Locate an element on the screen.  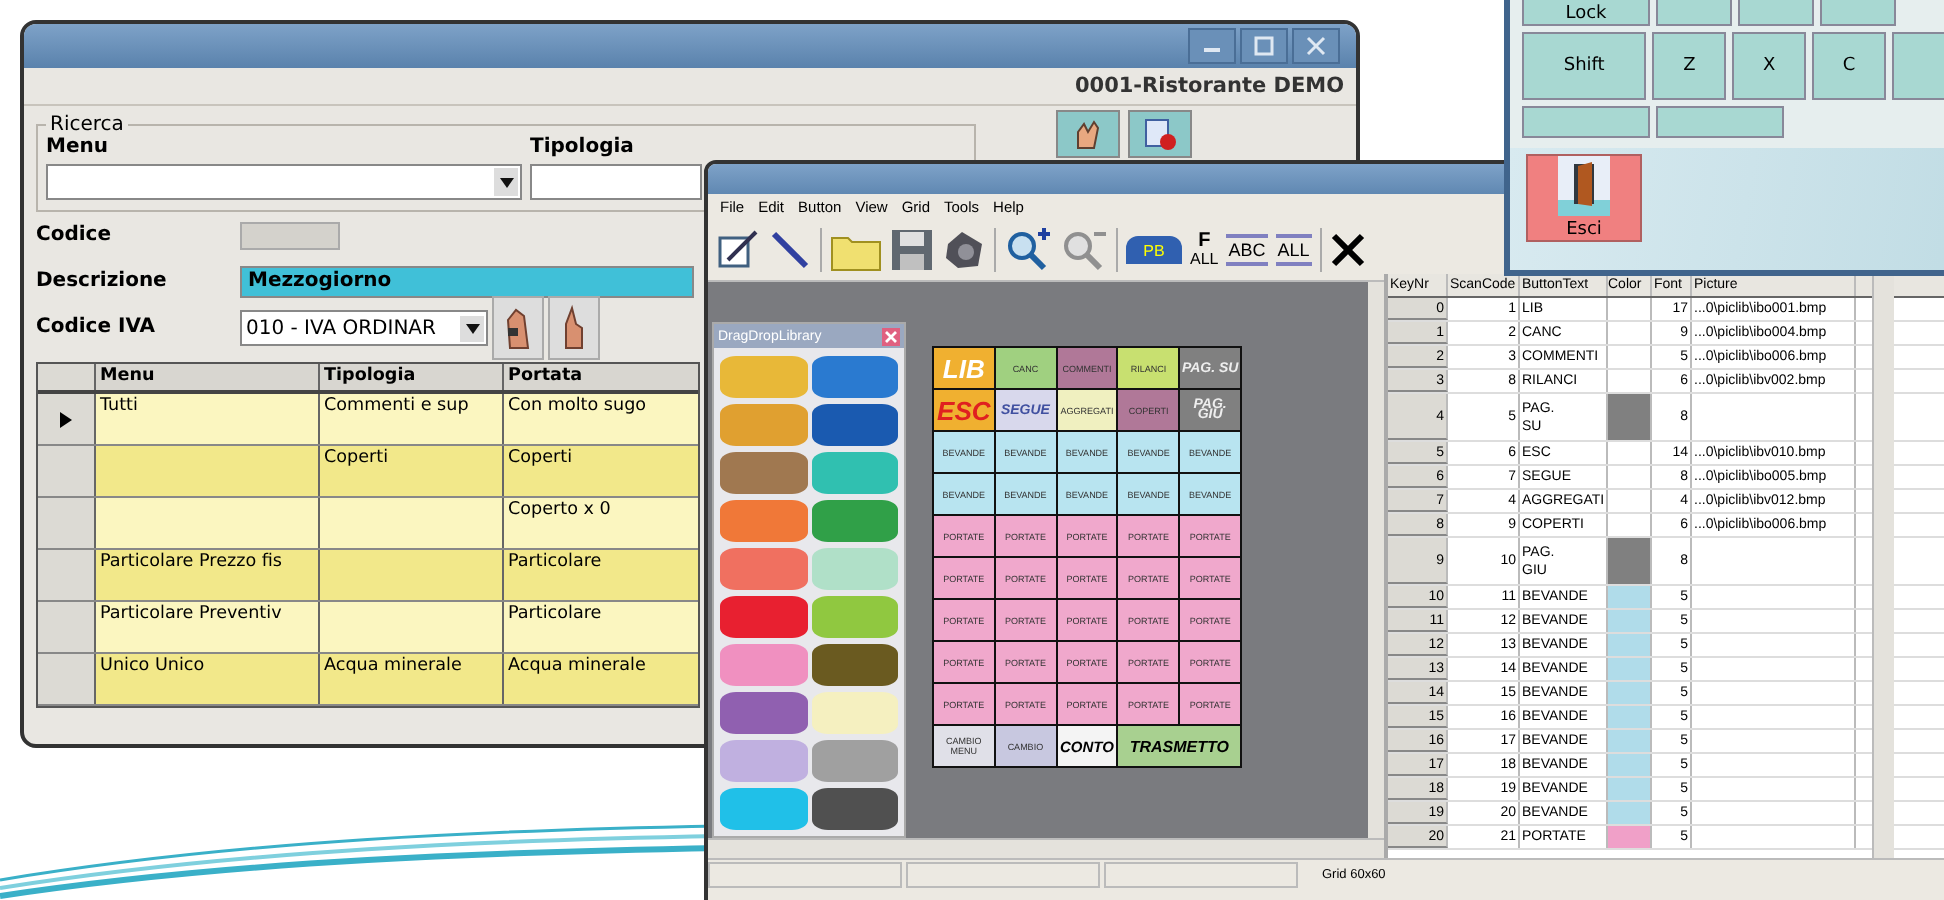
table-cell: Particolare Prezzo fis is located at coordinates (191, 562).